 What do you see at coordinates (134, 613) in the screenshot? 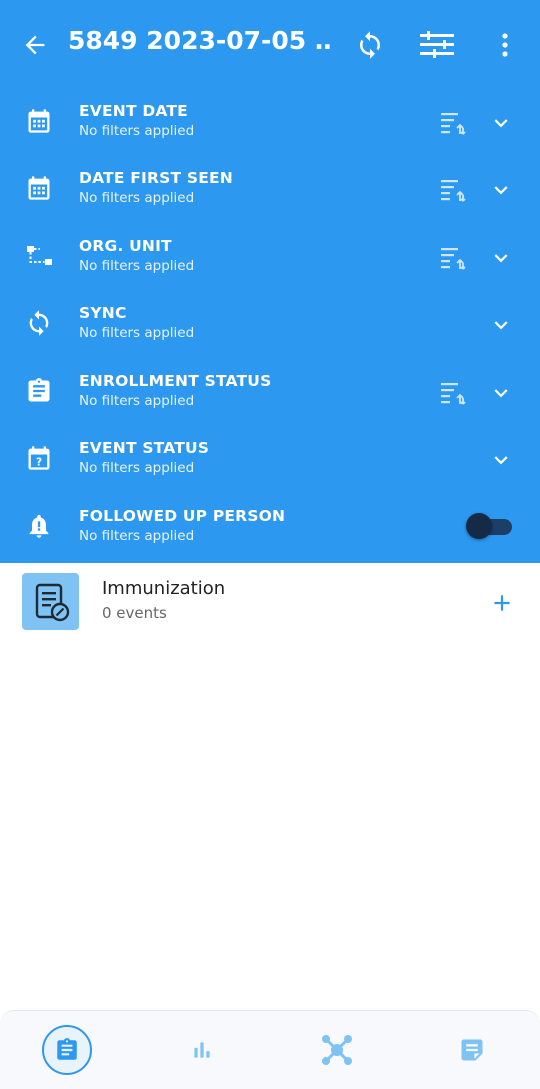
I see `program-event-count: 0 events` at bounding box center [134, 613].